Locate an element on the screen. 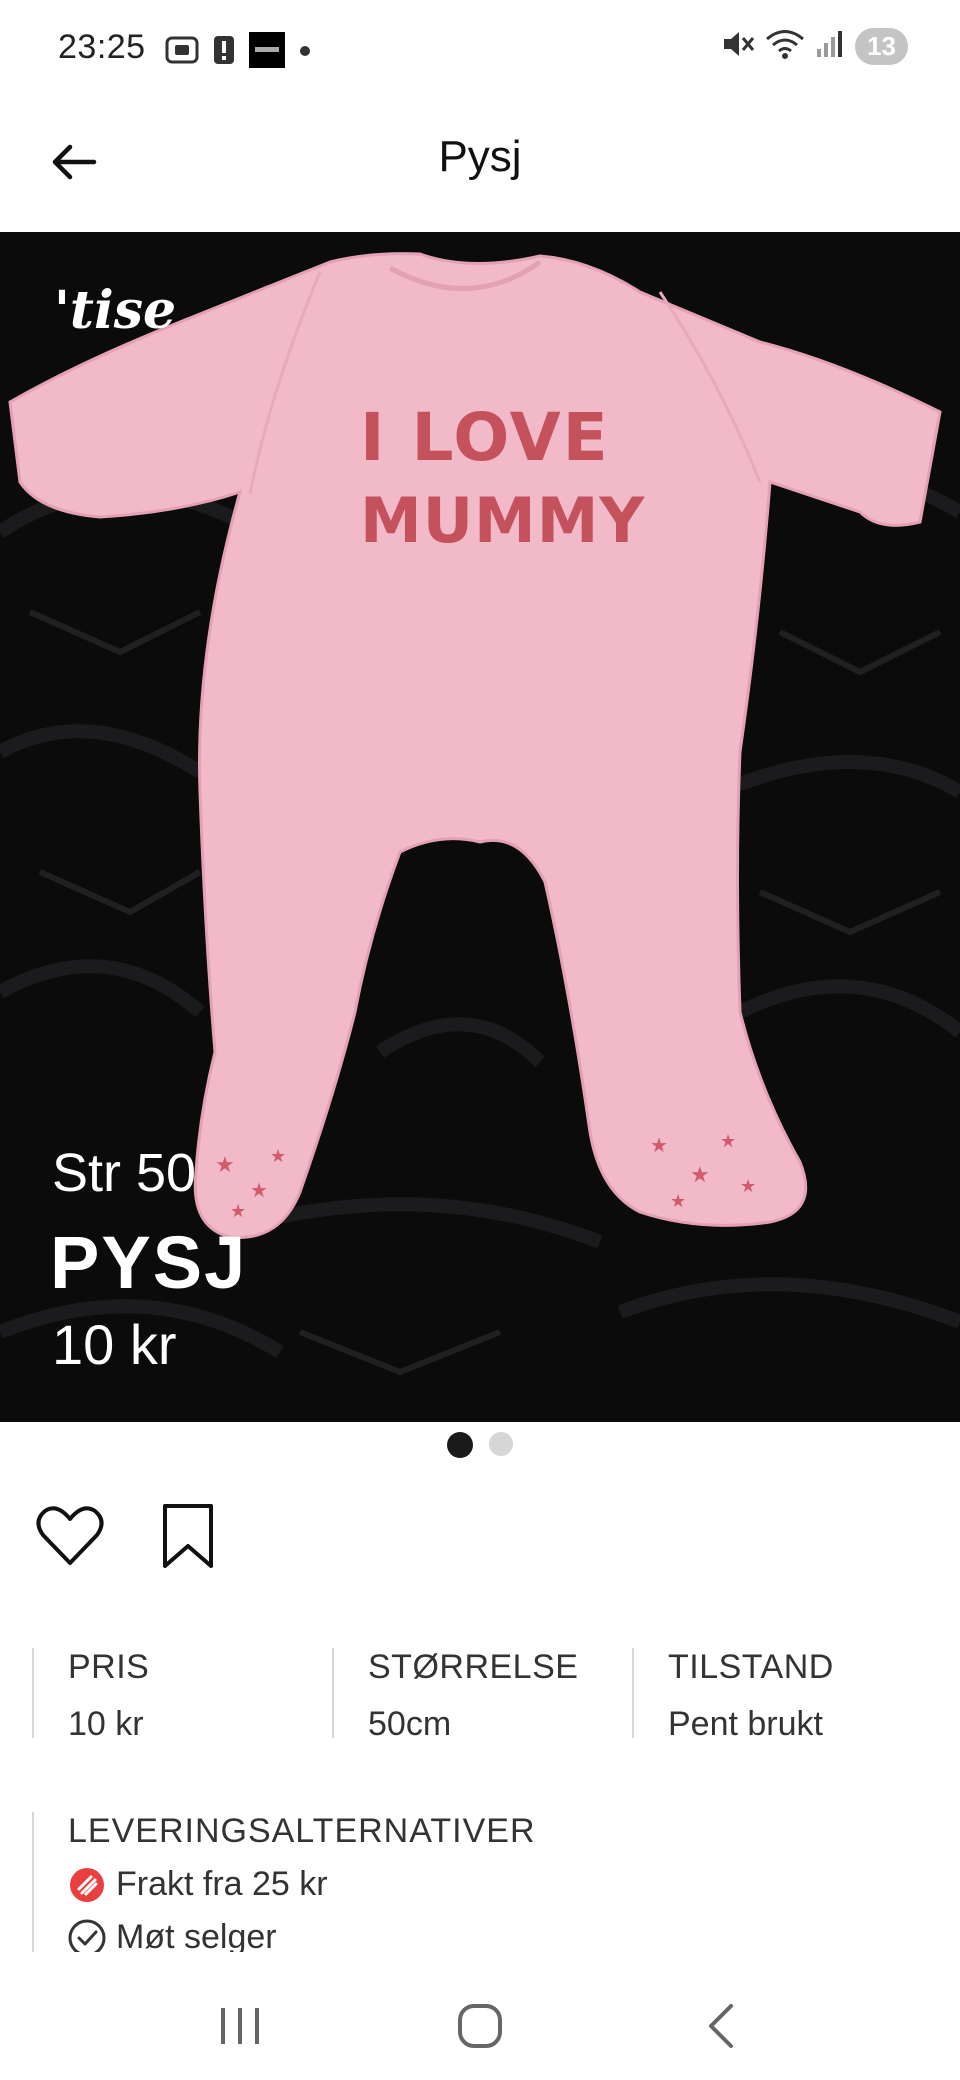  recents-icon is located at coordinates (240, 2026).